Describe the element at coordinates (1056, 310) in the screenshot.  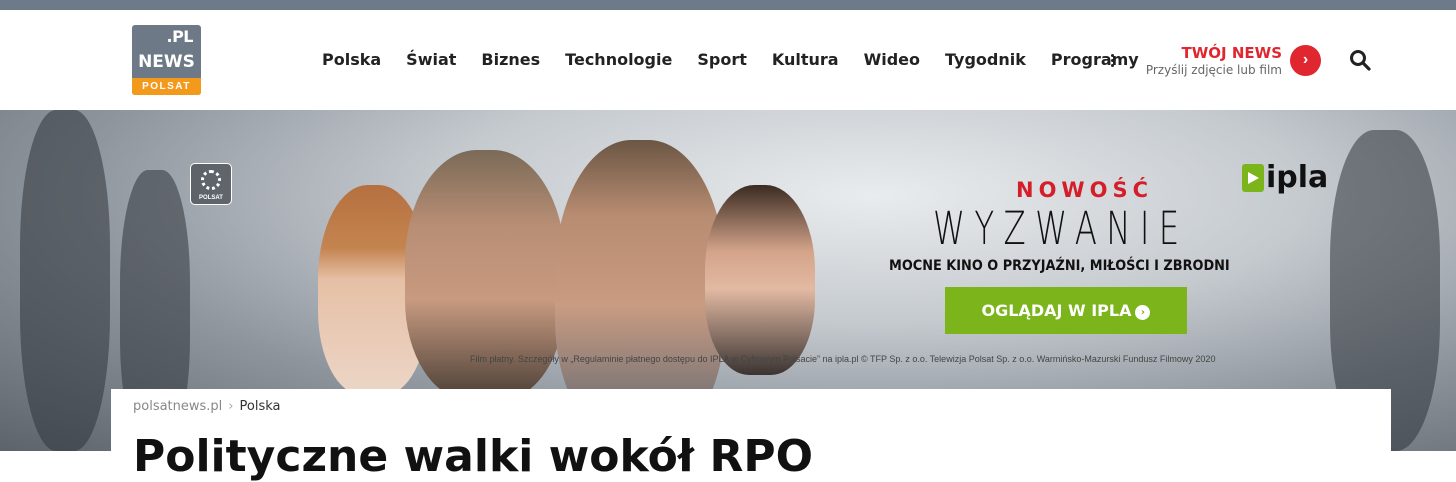
I see `watch-in-ipla-label: OGLĄDAJ W IPLA` at that location.